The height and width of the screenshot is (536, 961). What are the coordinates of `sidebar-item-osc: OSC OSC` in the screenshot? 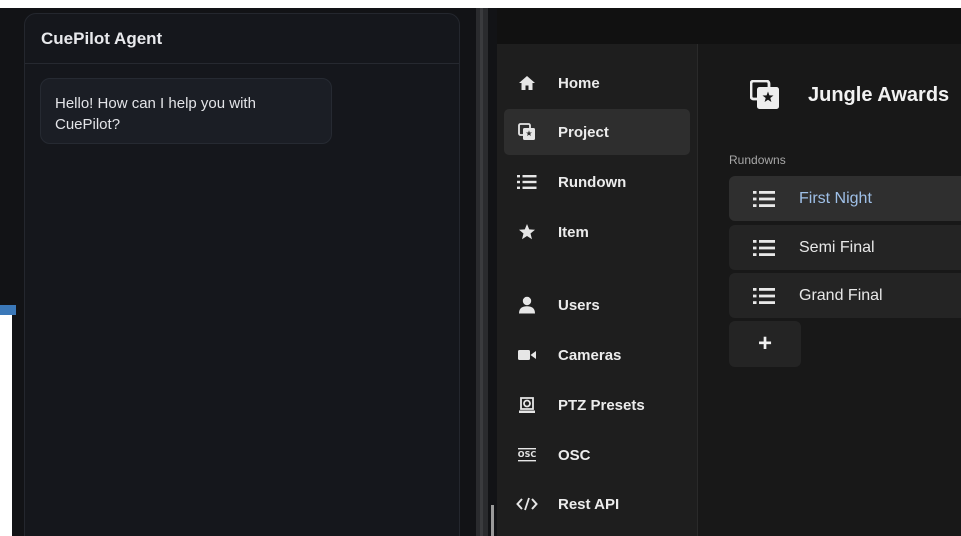 It's located at (597, 455).